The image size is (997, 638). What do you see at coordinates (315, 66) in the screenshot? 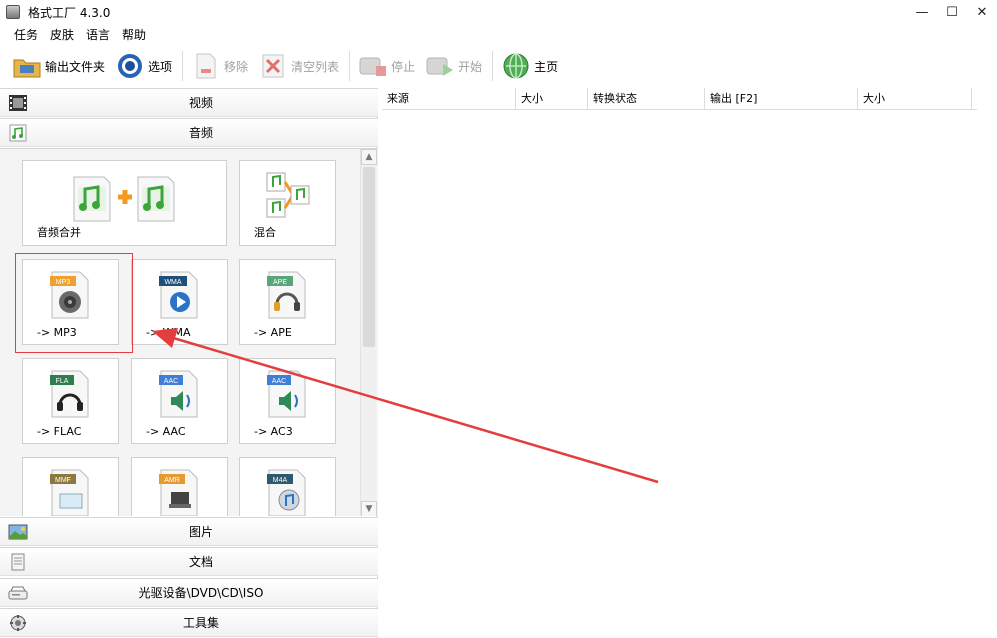
I see `clear-list-label: 清空列表` at bounding box center [315, 66].